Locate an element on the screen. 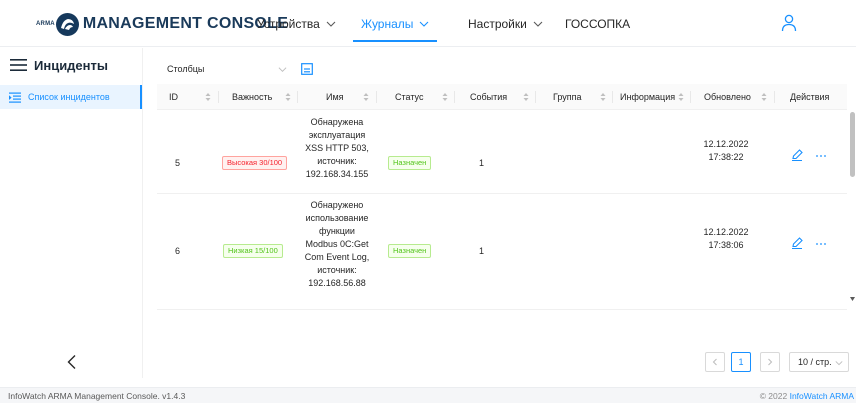 The width and height of the screenshot is (856, 403). column-header-status: Статус is located at coordinates (409, 97).